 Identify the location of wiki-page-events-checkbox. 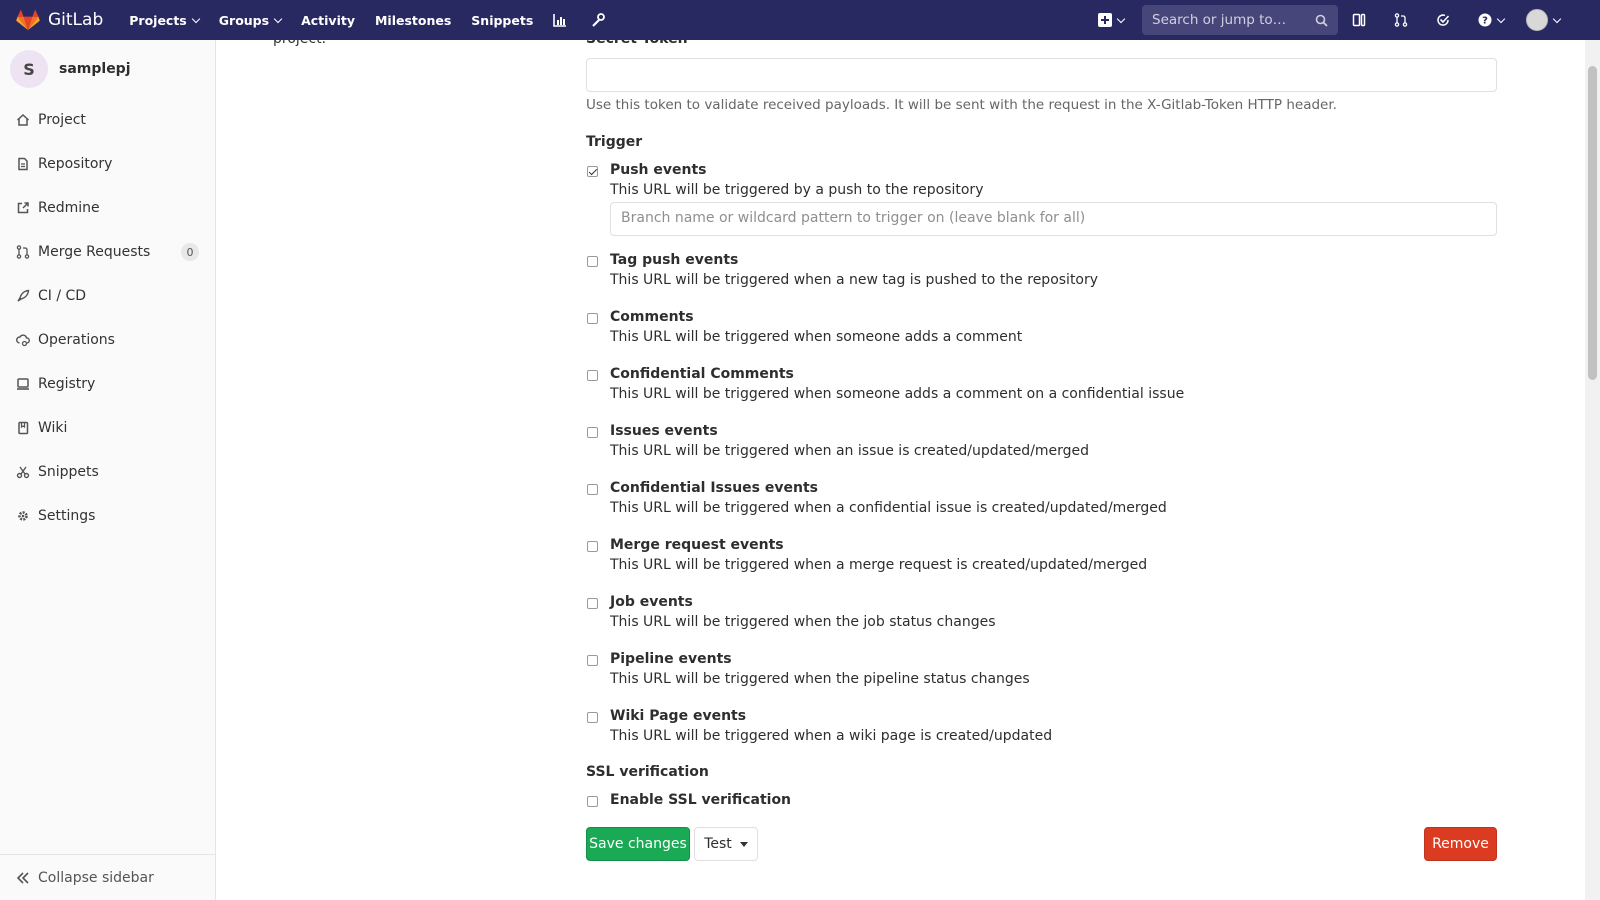
(592, 717).